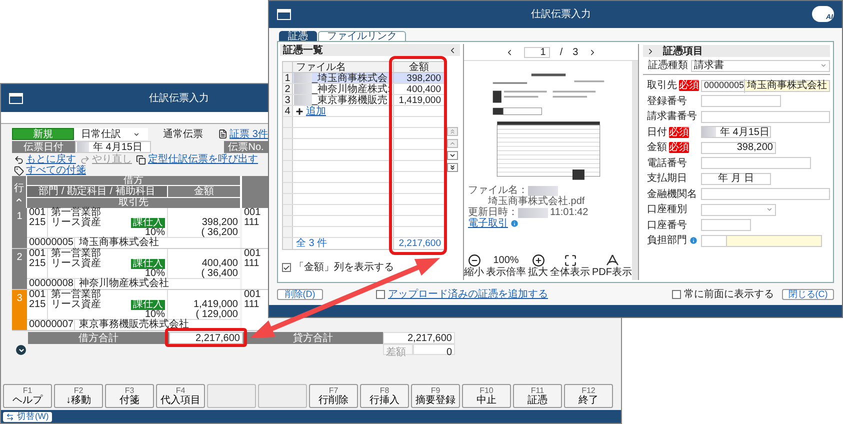 The width and height of the screenshot is (843, 424). Describe the element at coordinates (38, 254) in the screenshot. I see `table-cell: 001` at that location.